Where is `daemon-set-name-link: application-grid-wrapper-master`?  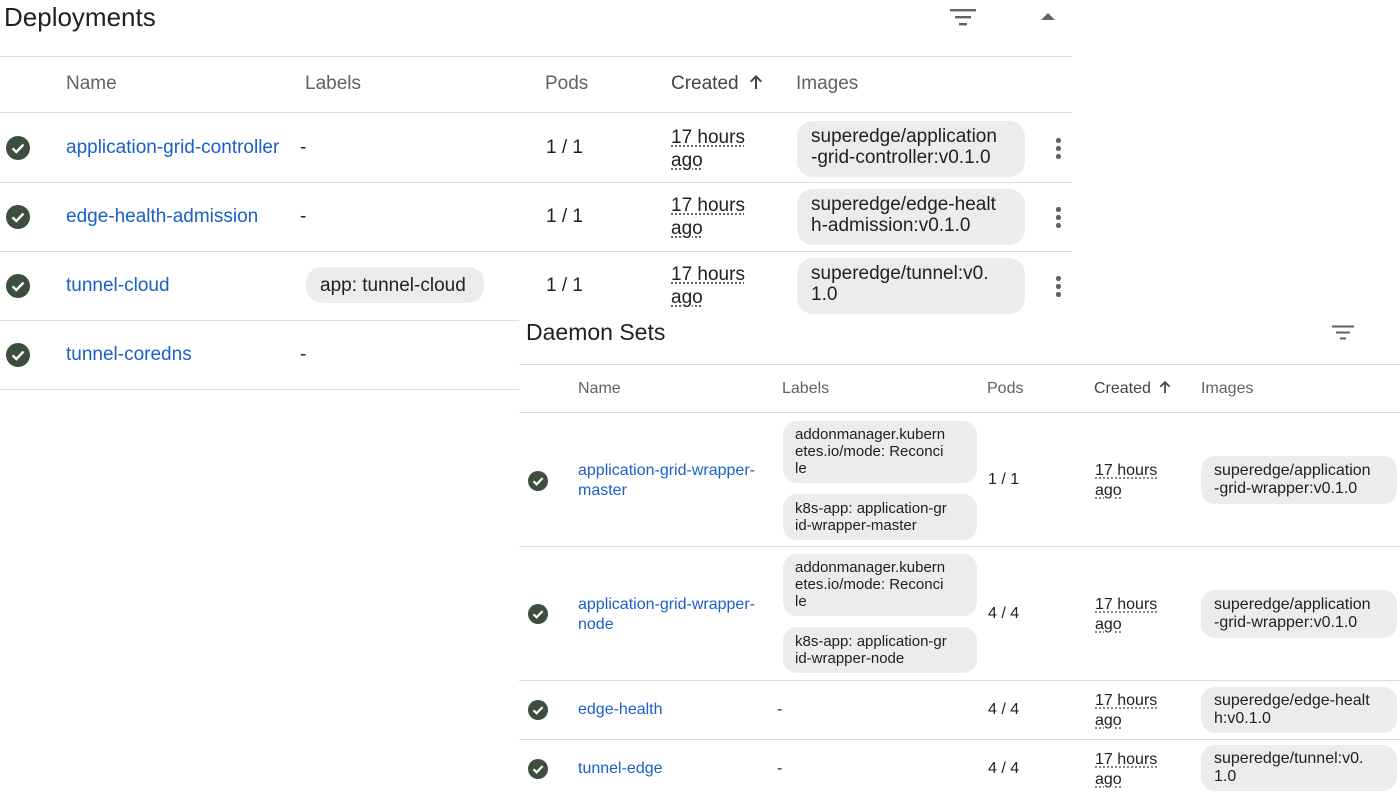 daemon-set-name-link: application-grid-wrapper-master is located at coordinates (666, 481).